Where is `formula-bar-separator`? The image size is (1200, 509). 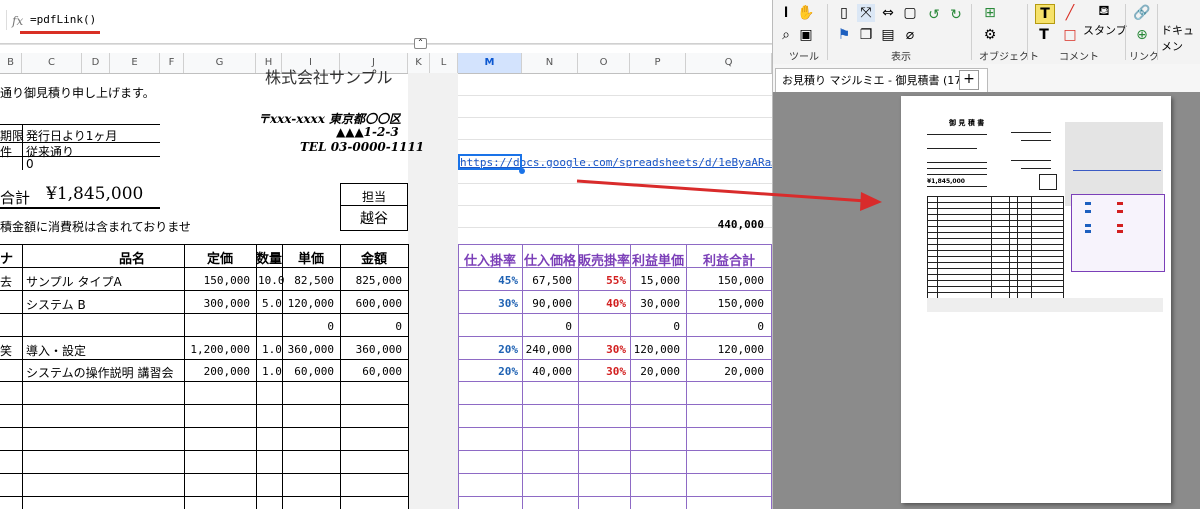 formula-bar-separator is located at coordinates (6, 20).